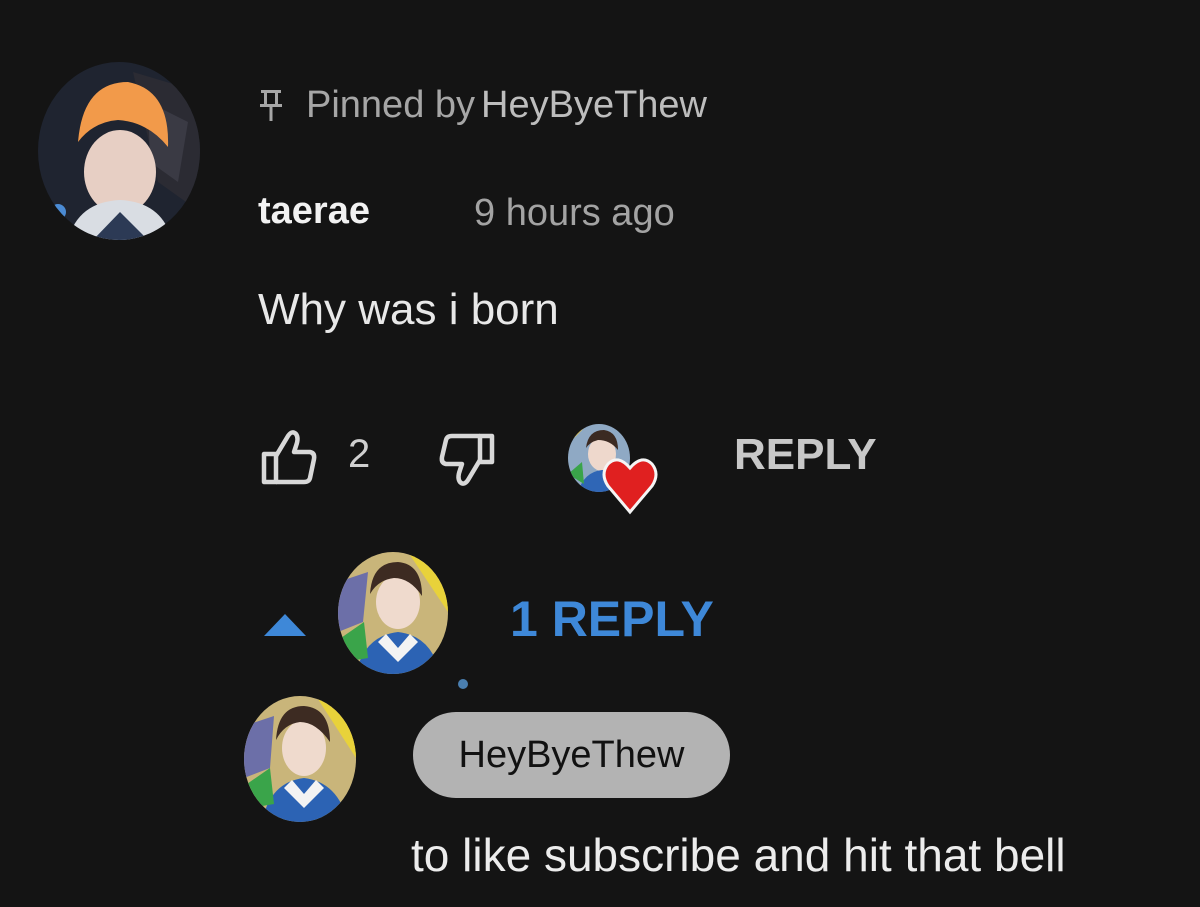 The width and height of the screenshot is (1200, 907). I want to click on reply-author-avatar, so click(300, 759).